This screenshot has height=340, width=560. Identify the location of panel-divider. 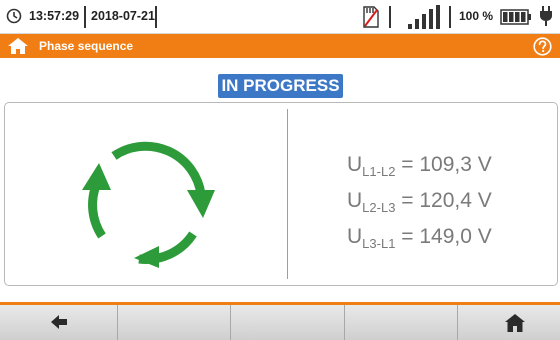
(287, 194).